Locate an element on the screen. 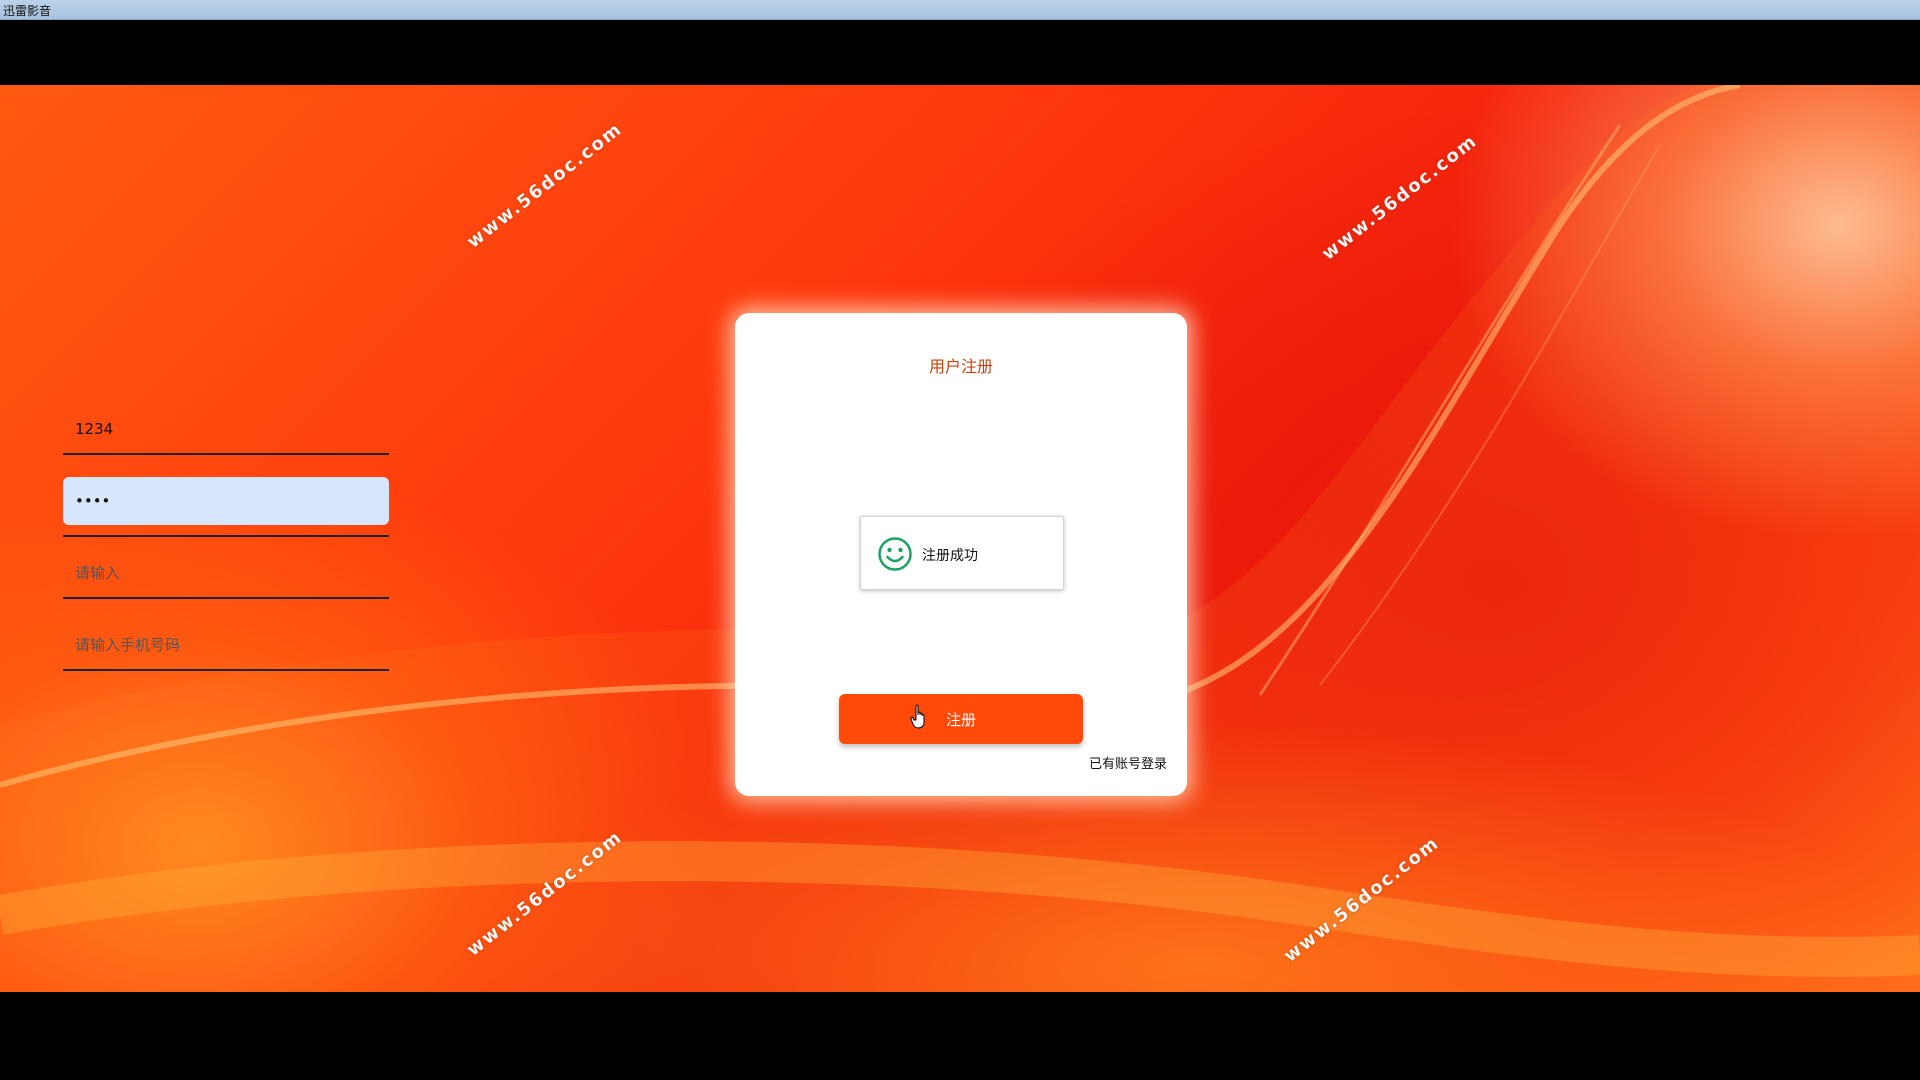  hand-cursor-icon is located at coordinates (917, 716).